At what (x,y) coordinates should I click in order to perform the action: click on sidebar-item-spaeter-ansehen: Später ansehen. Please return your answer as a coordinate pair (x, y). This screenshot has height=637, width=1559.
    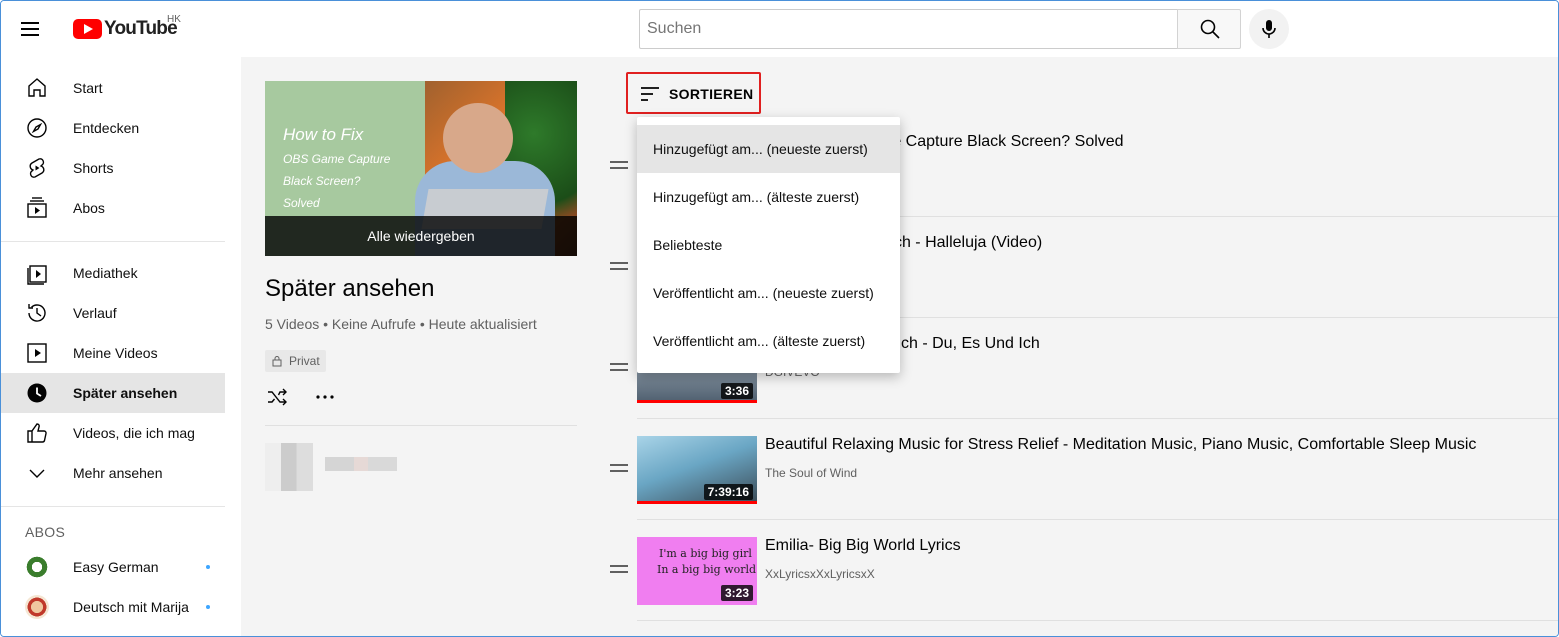
    Looking at the image, I should click on (113, 393).